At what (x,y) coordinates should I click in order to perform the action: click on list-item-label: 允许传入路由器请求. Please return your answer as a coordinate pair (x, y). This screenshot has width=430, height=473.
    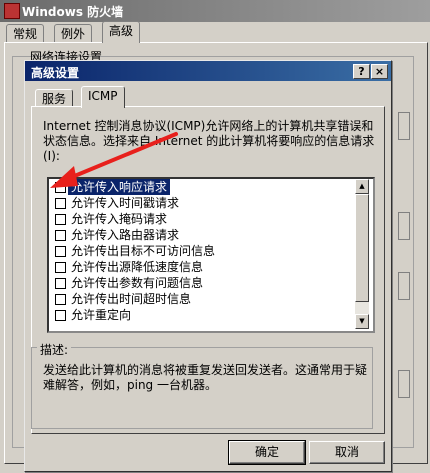
    Looking at the image, I should click on (125, 235).